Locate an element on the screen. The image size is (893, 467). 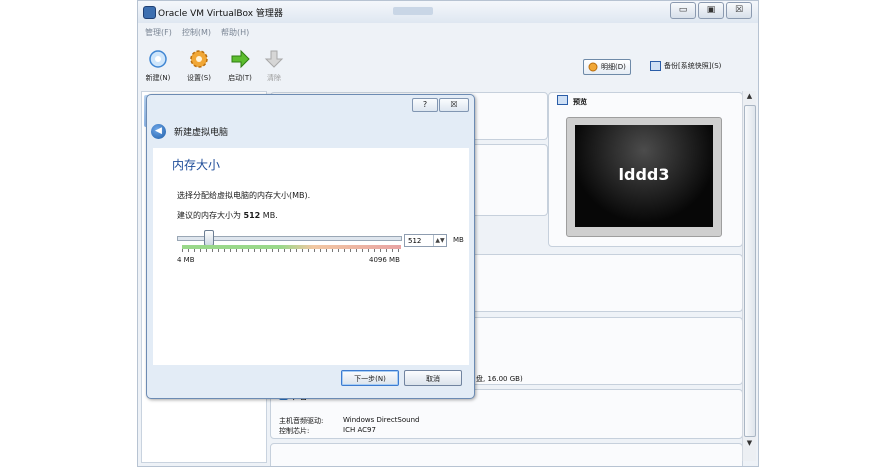
memory-slider-ticks is located at coordinates (291, 250).